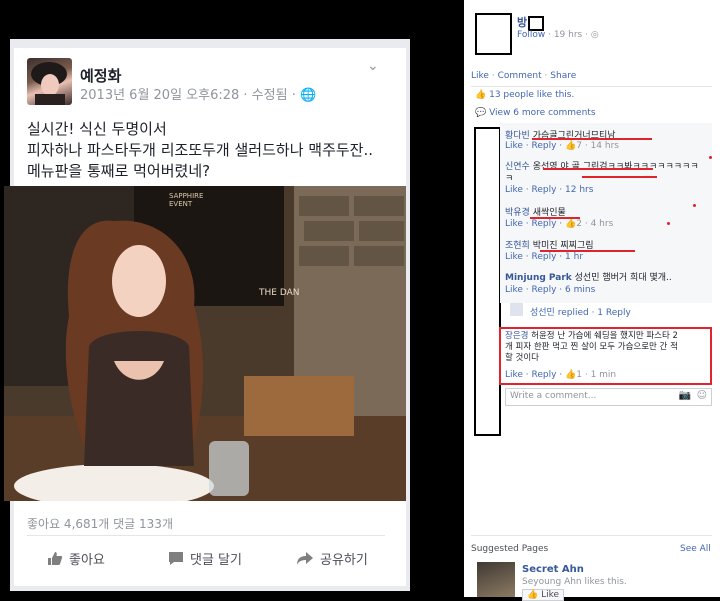 Image resolution: width=720 pixels, height=601 pixels. I want to click on author-avatar, so click(49, 81).